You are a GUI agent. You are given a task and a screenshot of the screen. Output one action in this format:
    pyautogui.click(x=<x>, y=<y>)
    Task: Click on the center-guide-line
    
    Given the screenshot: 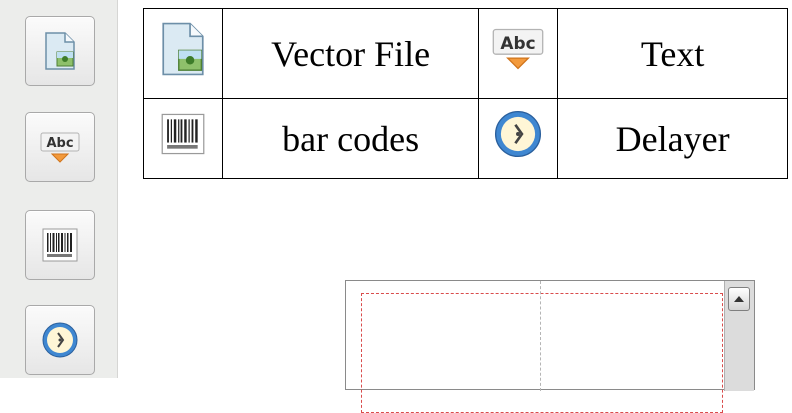 What is the action you would take?
    pyautogui.click(x=540, y=336)
    